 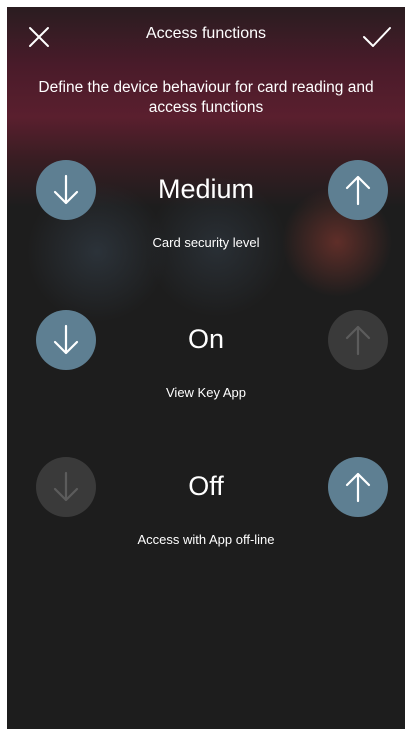 I want to click on setting-label: View Key App, so click(x=206, y=392).